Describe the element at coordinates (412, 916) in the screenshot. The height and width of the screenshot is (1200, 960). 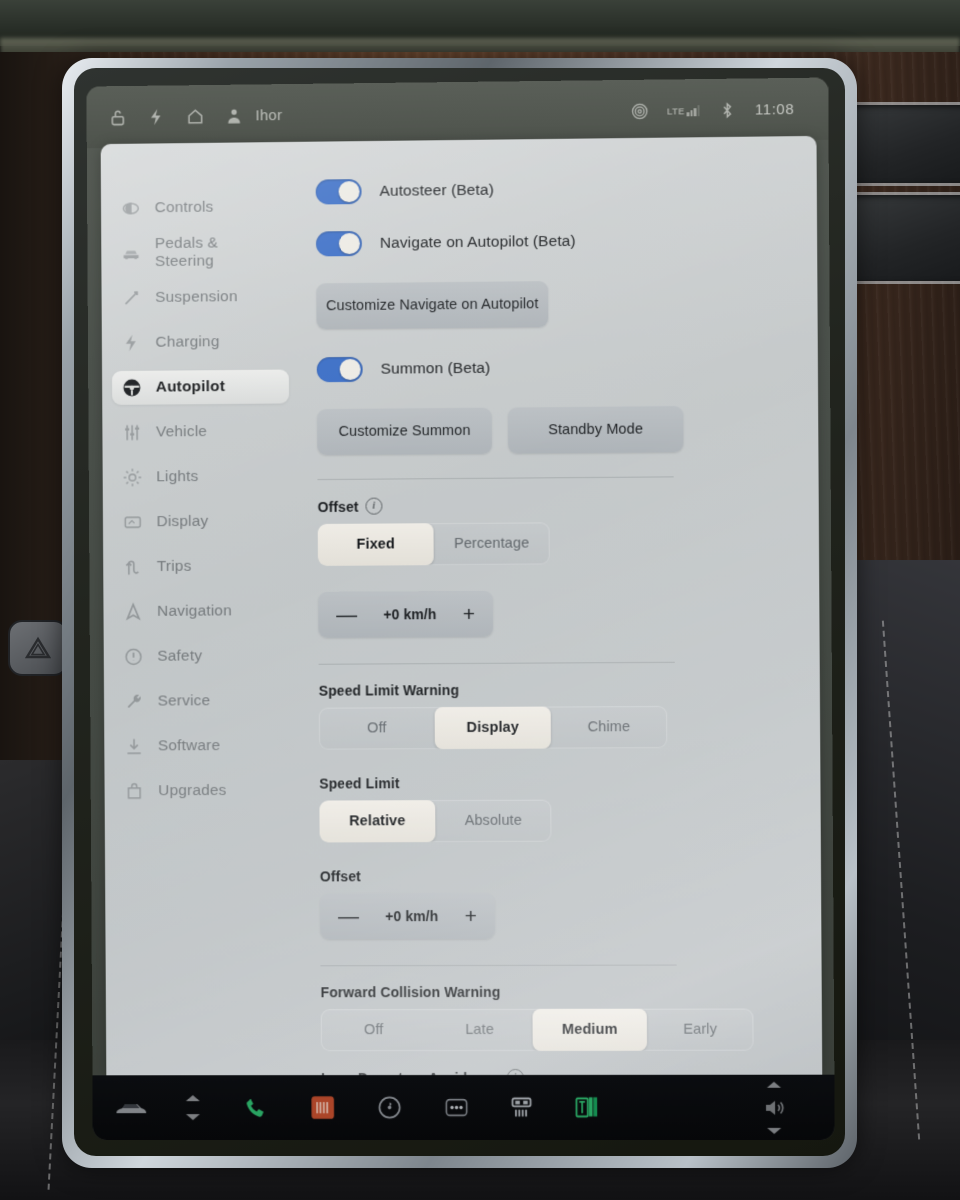
I see `offset-speed-value: +0 km/h` at that location.